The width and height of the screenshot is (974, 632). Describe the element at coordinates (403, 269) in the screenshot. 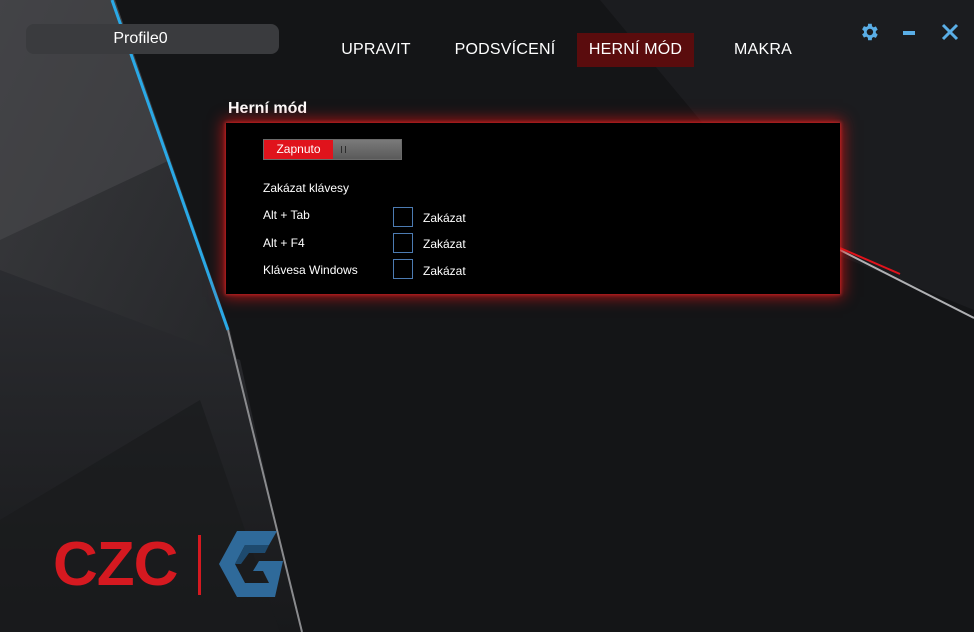

I see `checkbox-windows-key` at that location.